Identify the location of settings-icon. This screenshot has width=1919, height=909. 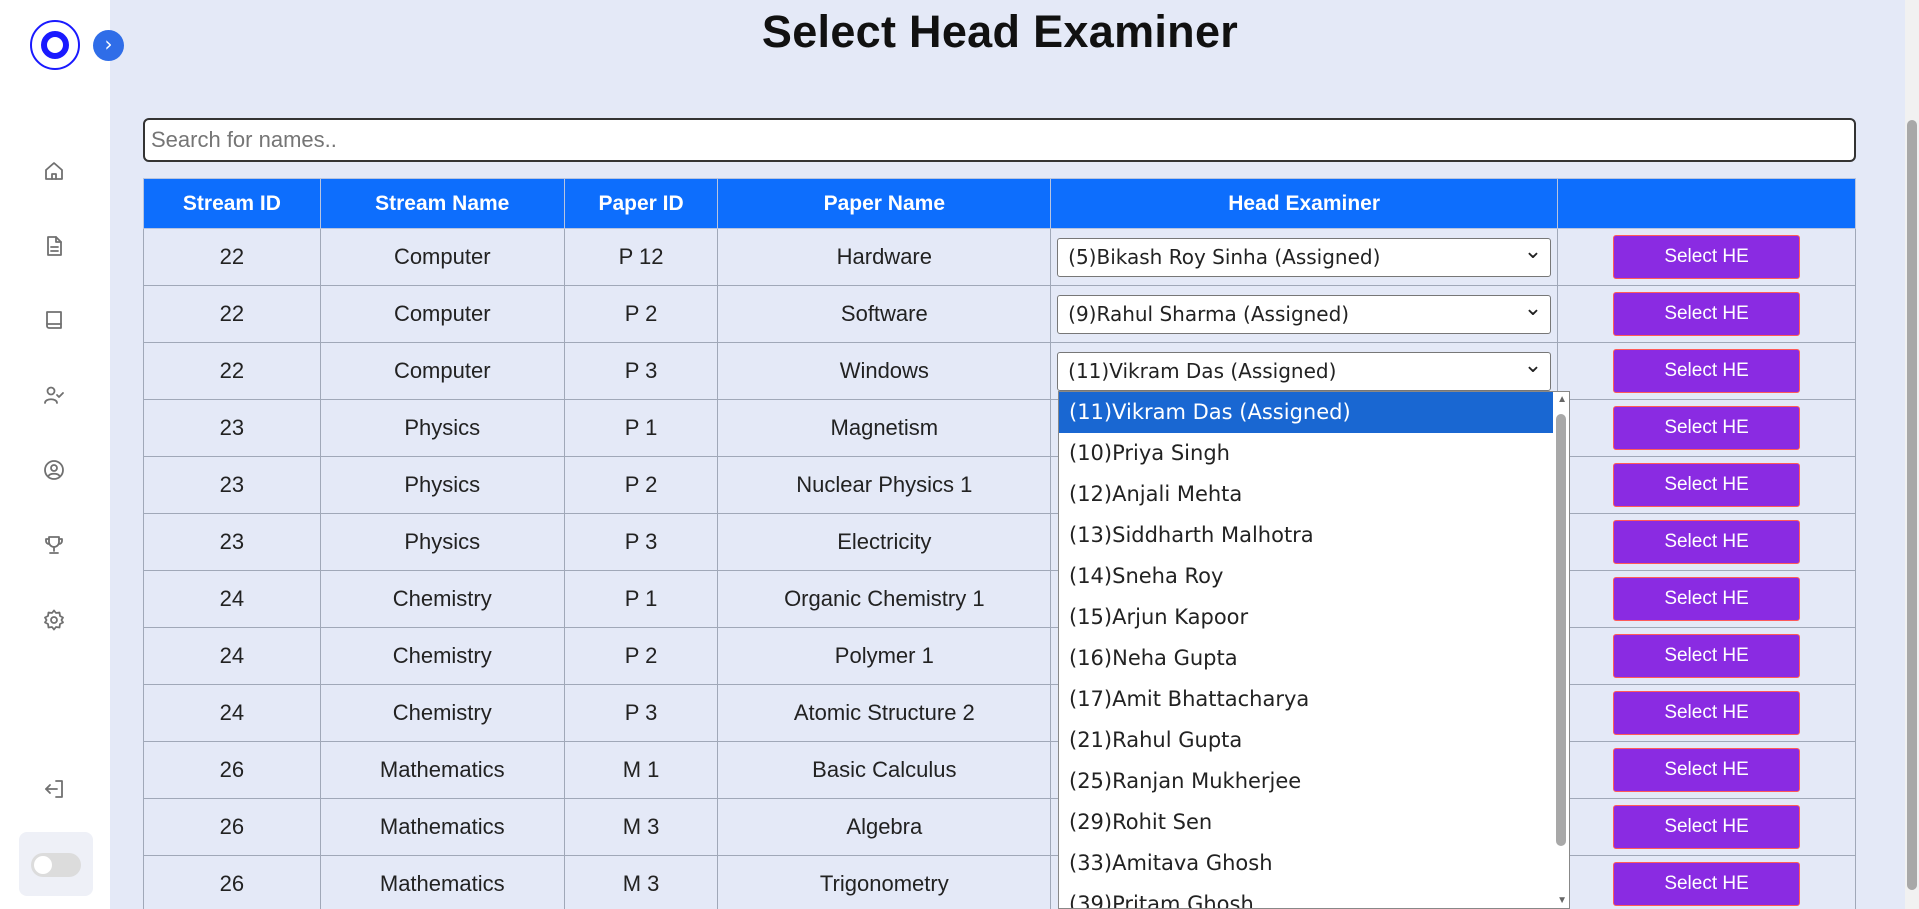
(54, 620).